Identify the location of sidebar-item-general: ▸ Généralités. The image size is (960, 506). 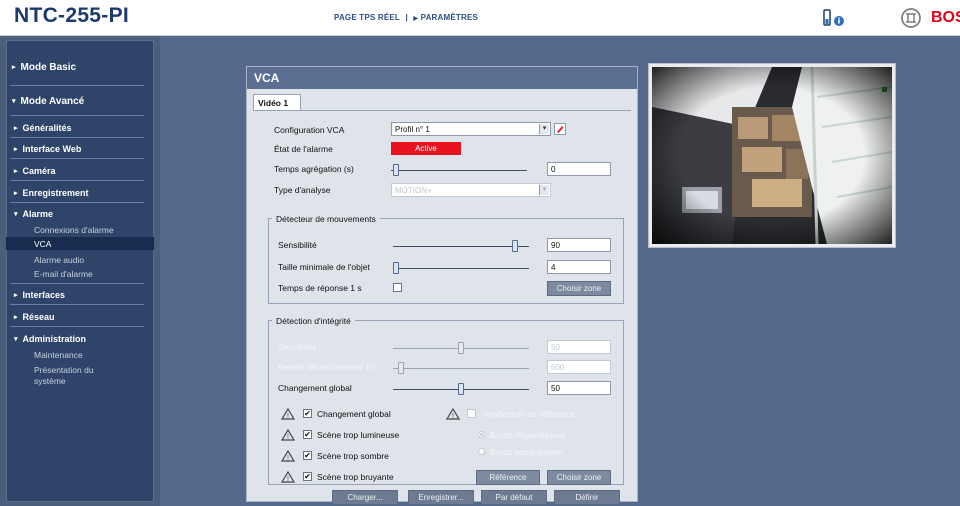
(43, 128).